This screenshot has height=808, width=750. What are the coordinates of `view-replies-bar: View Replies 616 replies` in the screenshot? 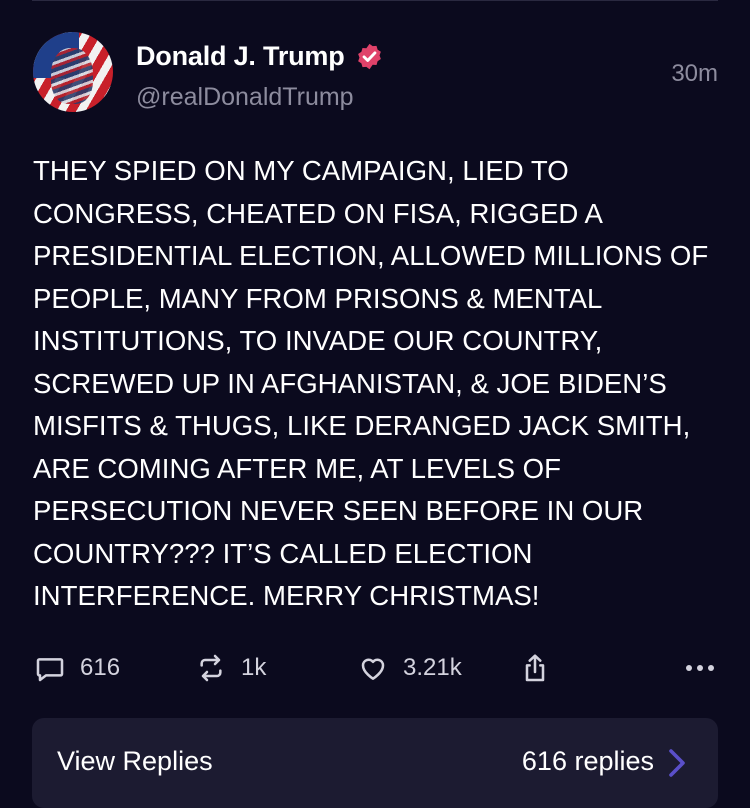 It's located at (375, 763).